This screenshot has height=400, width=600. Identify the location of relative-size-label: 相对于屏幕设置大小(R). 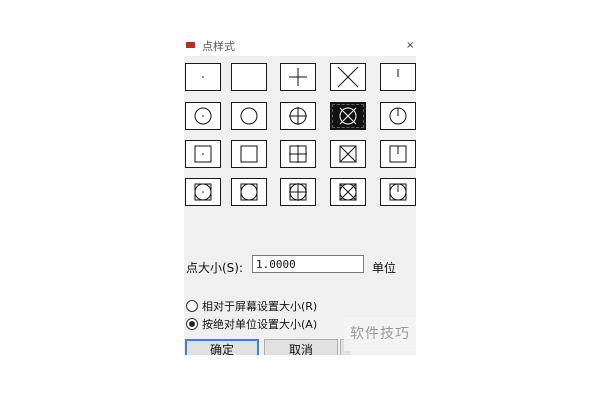
(260, 306).